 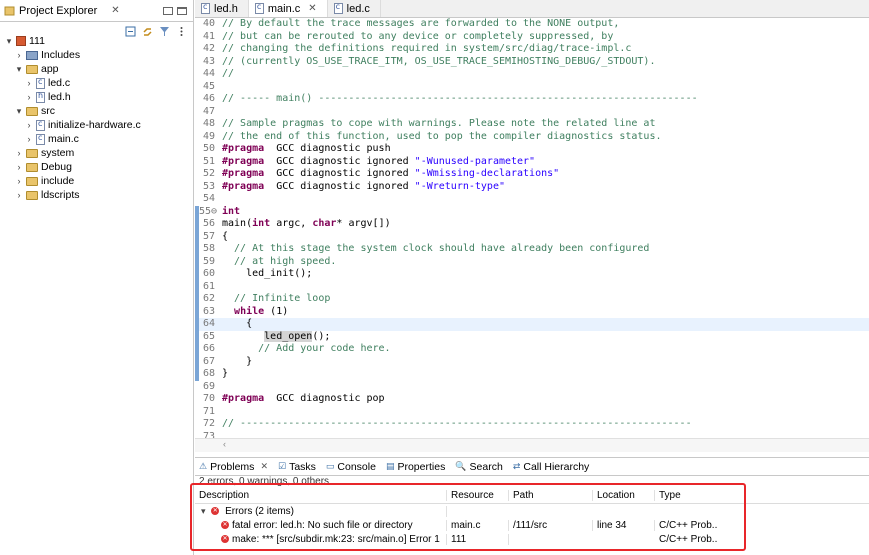 I want to click on tree-item: › Debug, so click(x=96, y=167).